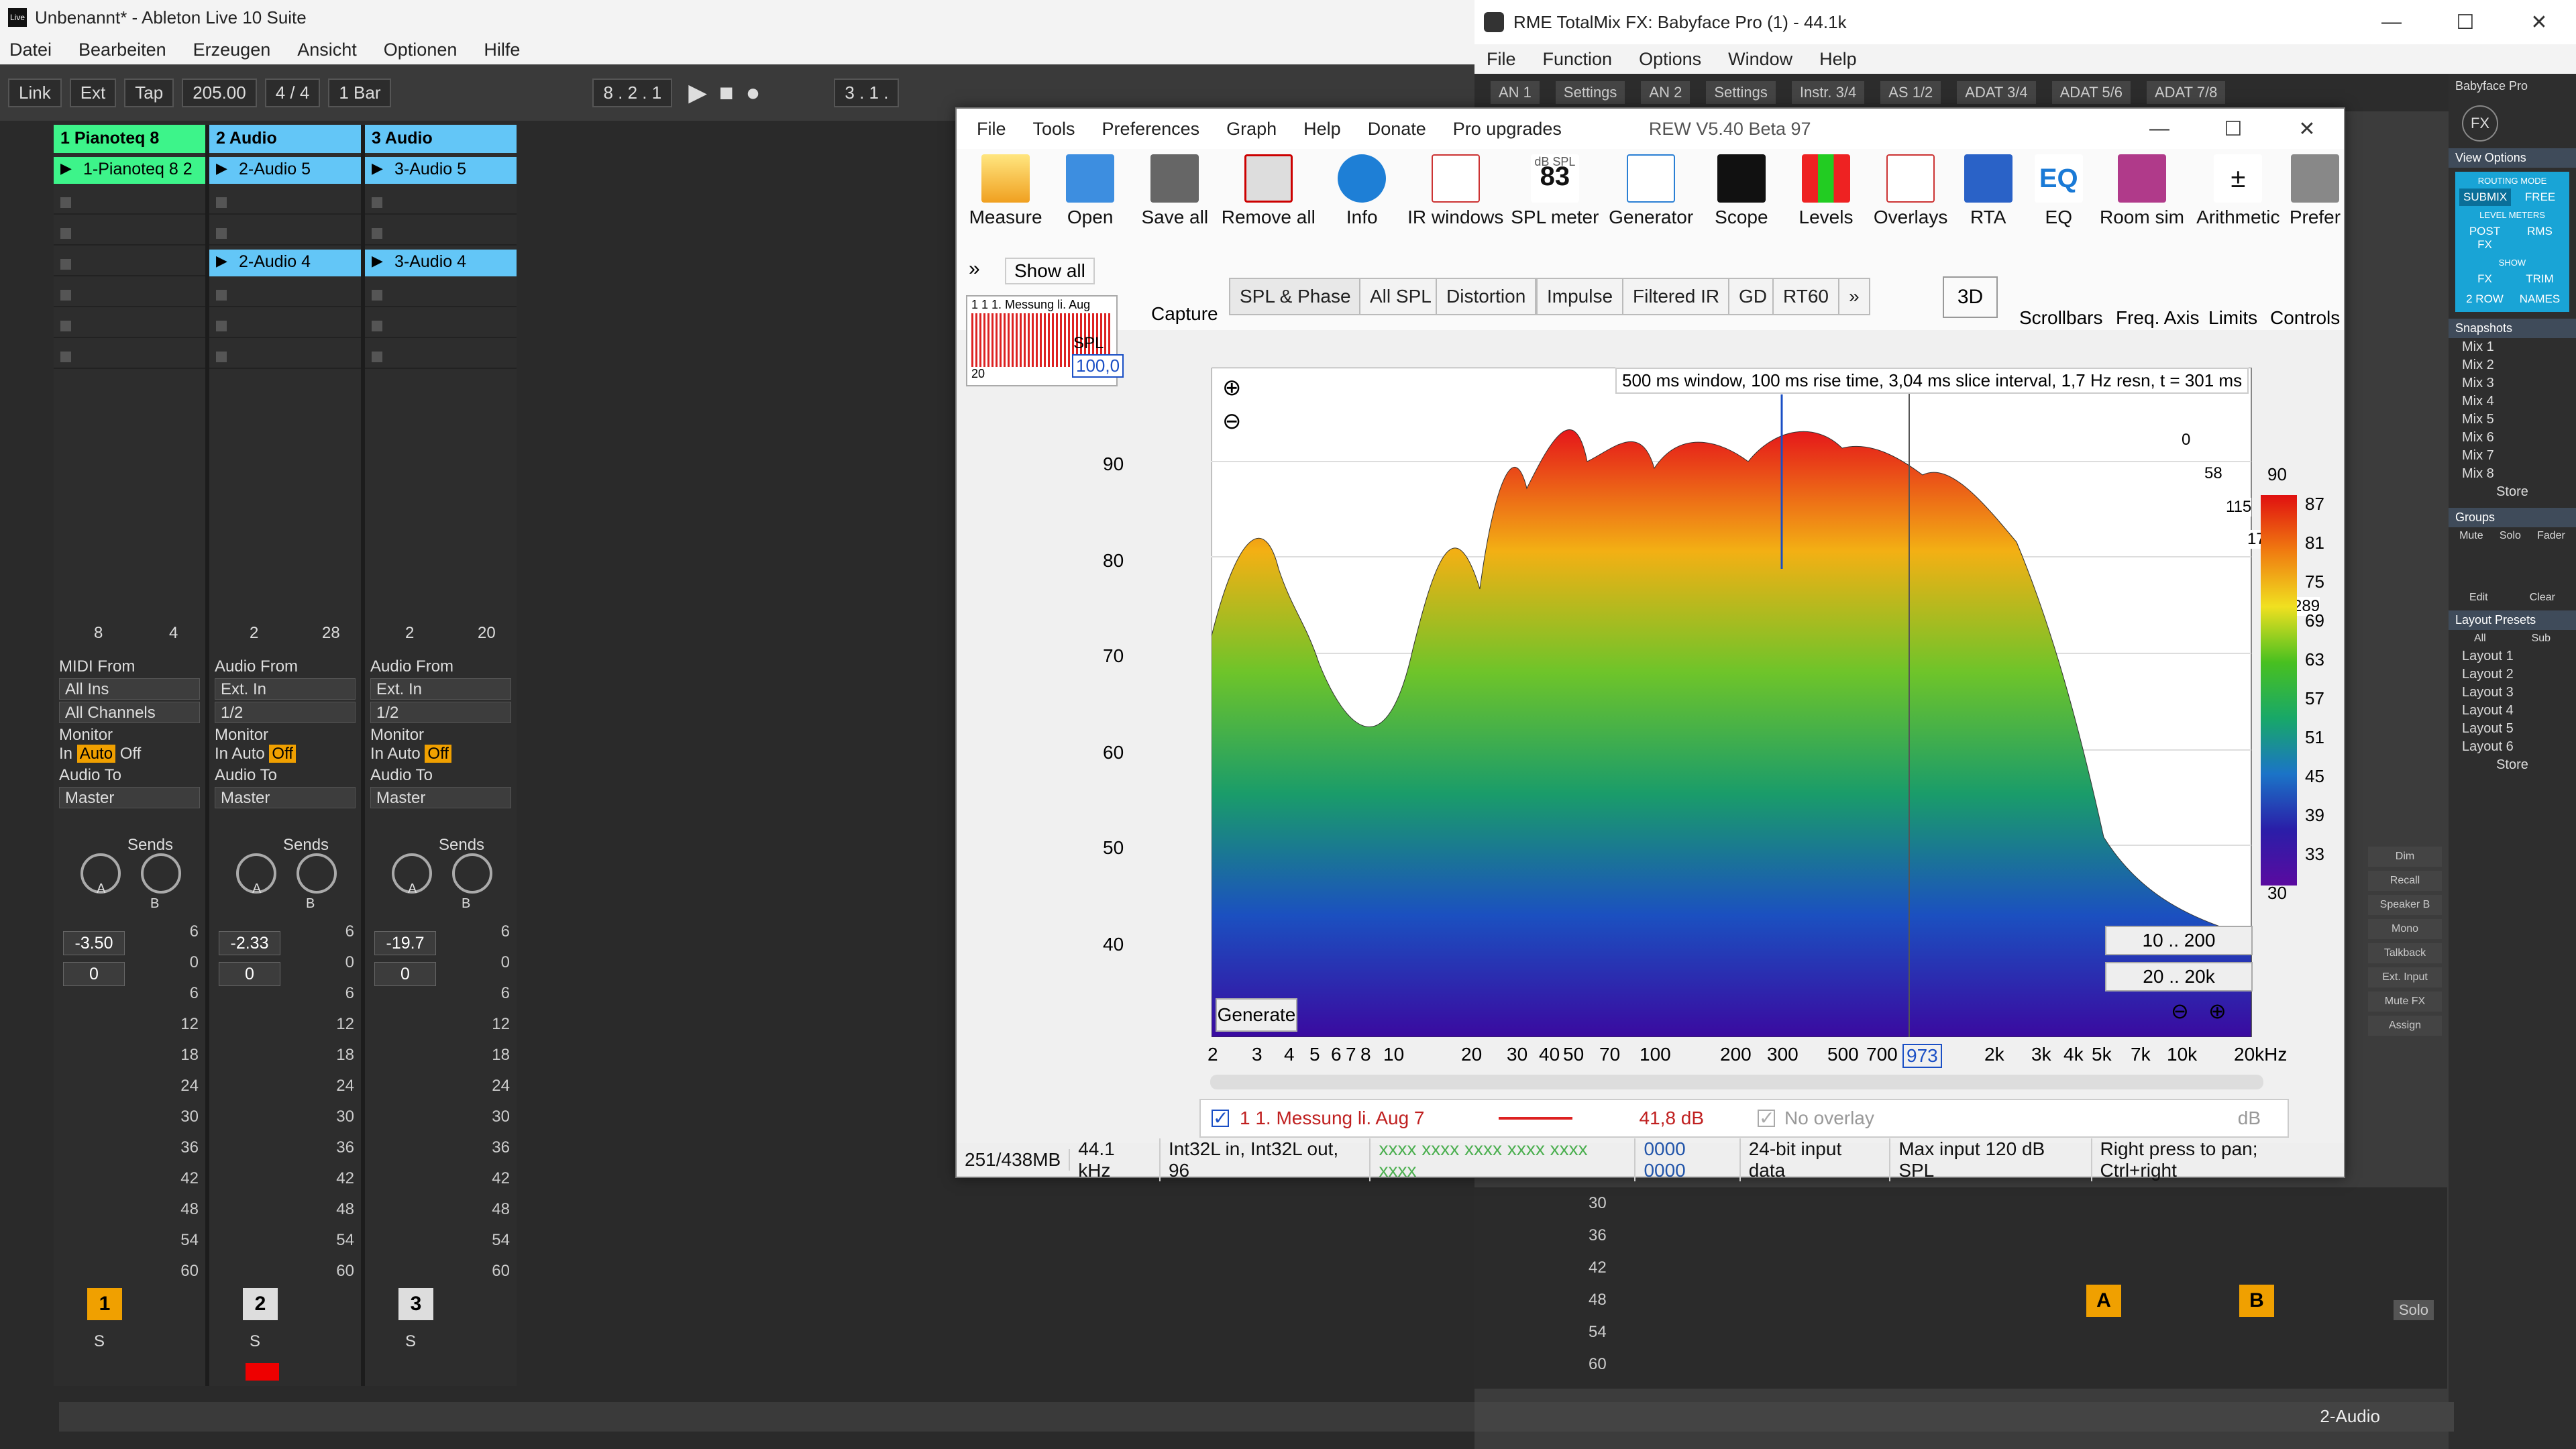 This screenshot has height=1449, width=2576. I want to click on tm-menu-options: Options, so click(1670, 59).